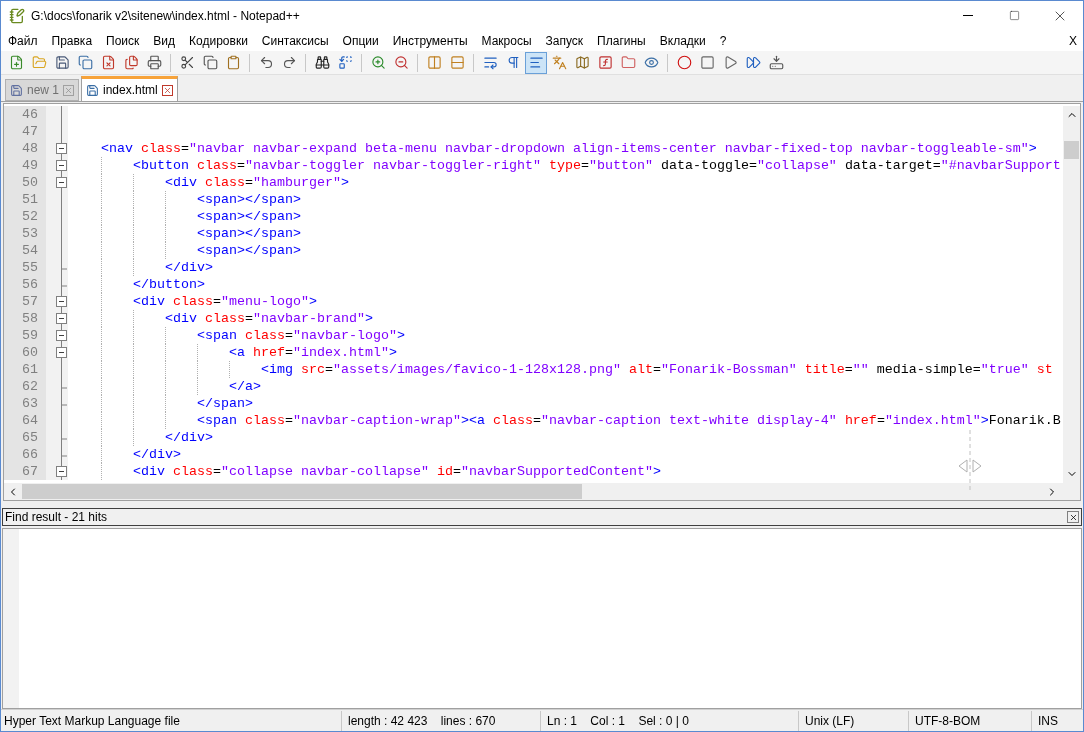 The height and width of the screenshot is (732, 1084). Describe the element at coordinates (210, 62) in the screenshot. I see `copy-icon` at that location.